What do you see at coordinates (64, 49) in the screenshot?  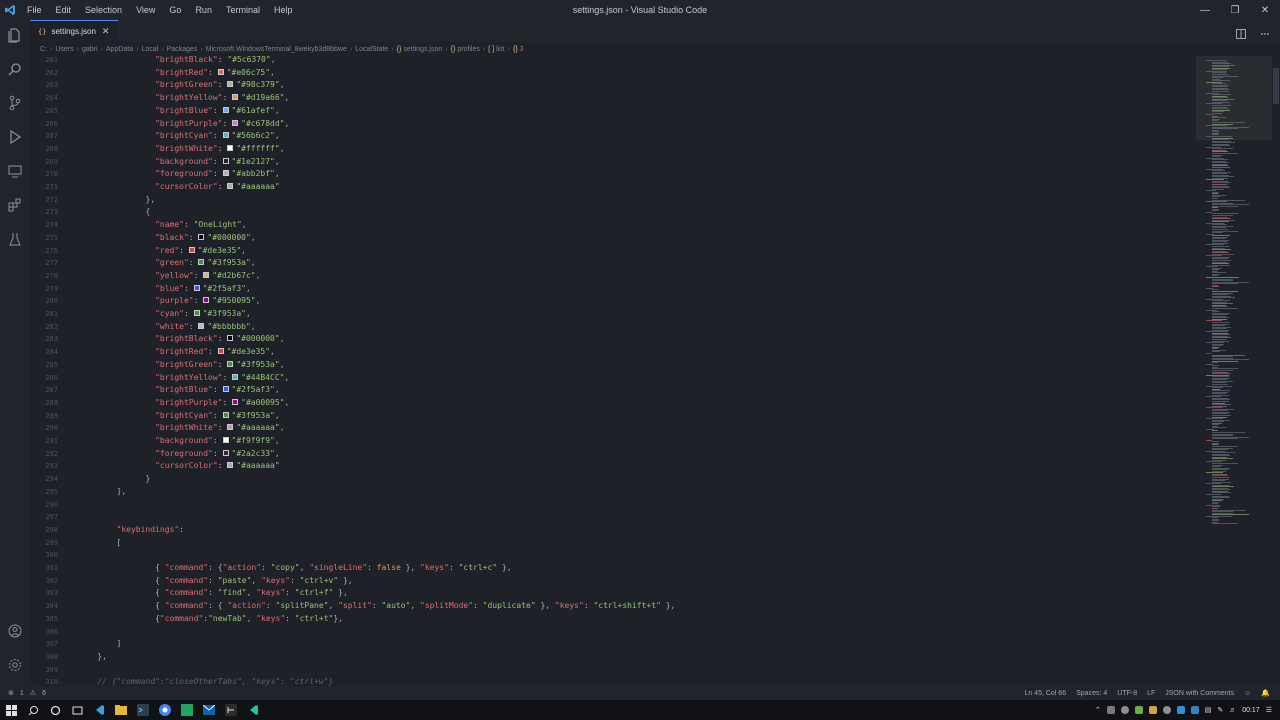 I see `breadcrumb-item: Users` at bounding box center [64, 49].